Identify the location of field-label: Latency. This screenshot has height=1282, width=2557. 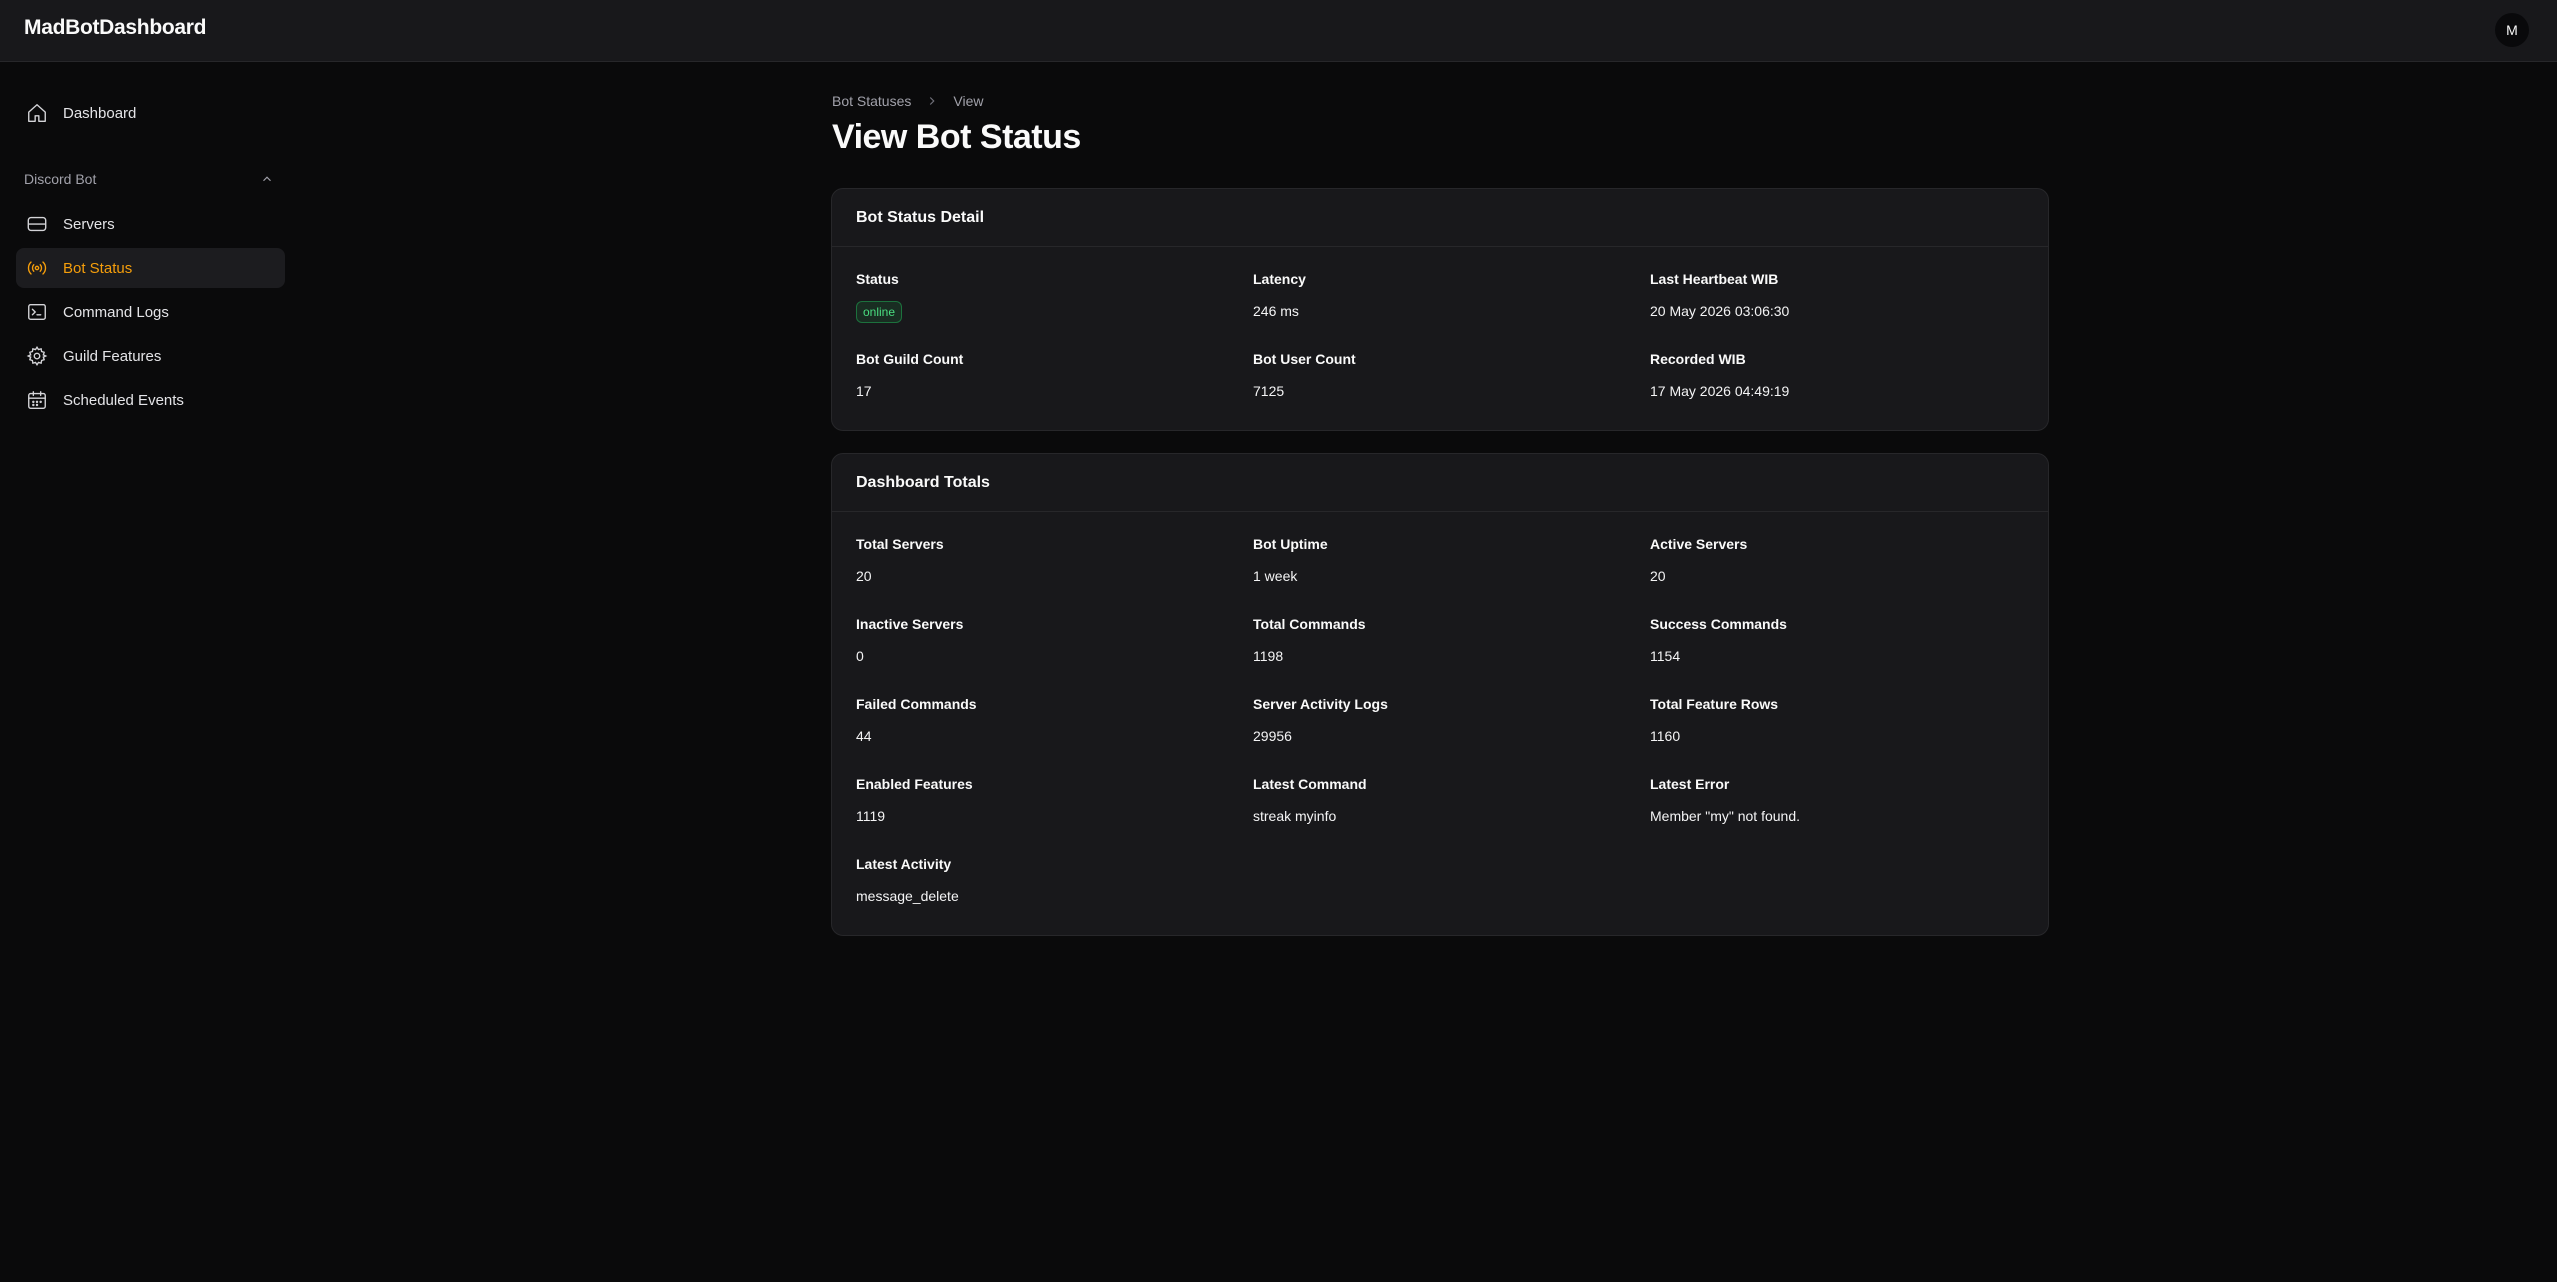
(1279, 279).